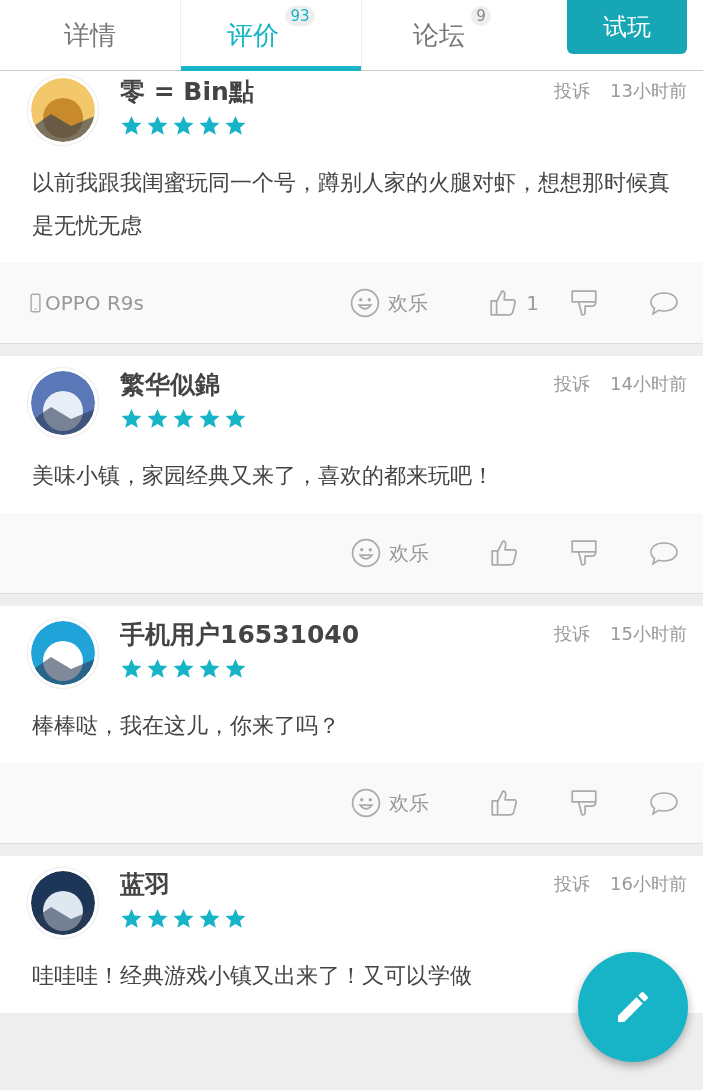 Image resolution: width=703 pixels, height=1090 pixels. Describe the element at coordinates (252, 976) in the screenshot. I see `review-text: 哇哇哇！经典游戏小镇又出来了！又可以学做` at that location.